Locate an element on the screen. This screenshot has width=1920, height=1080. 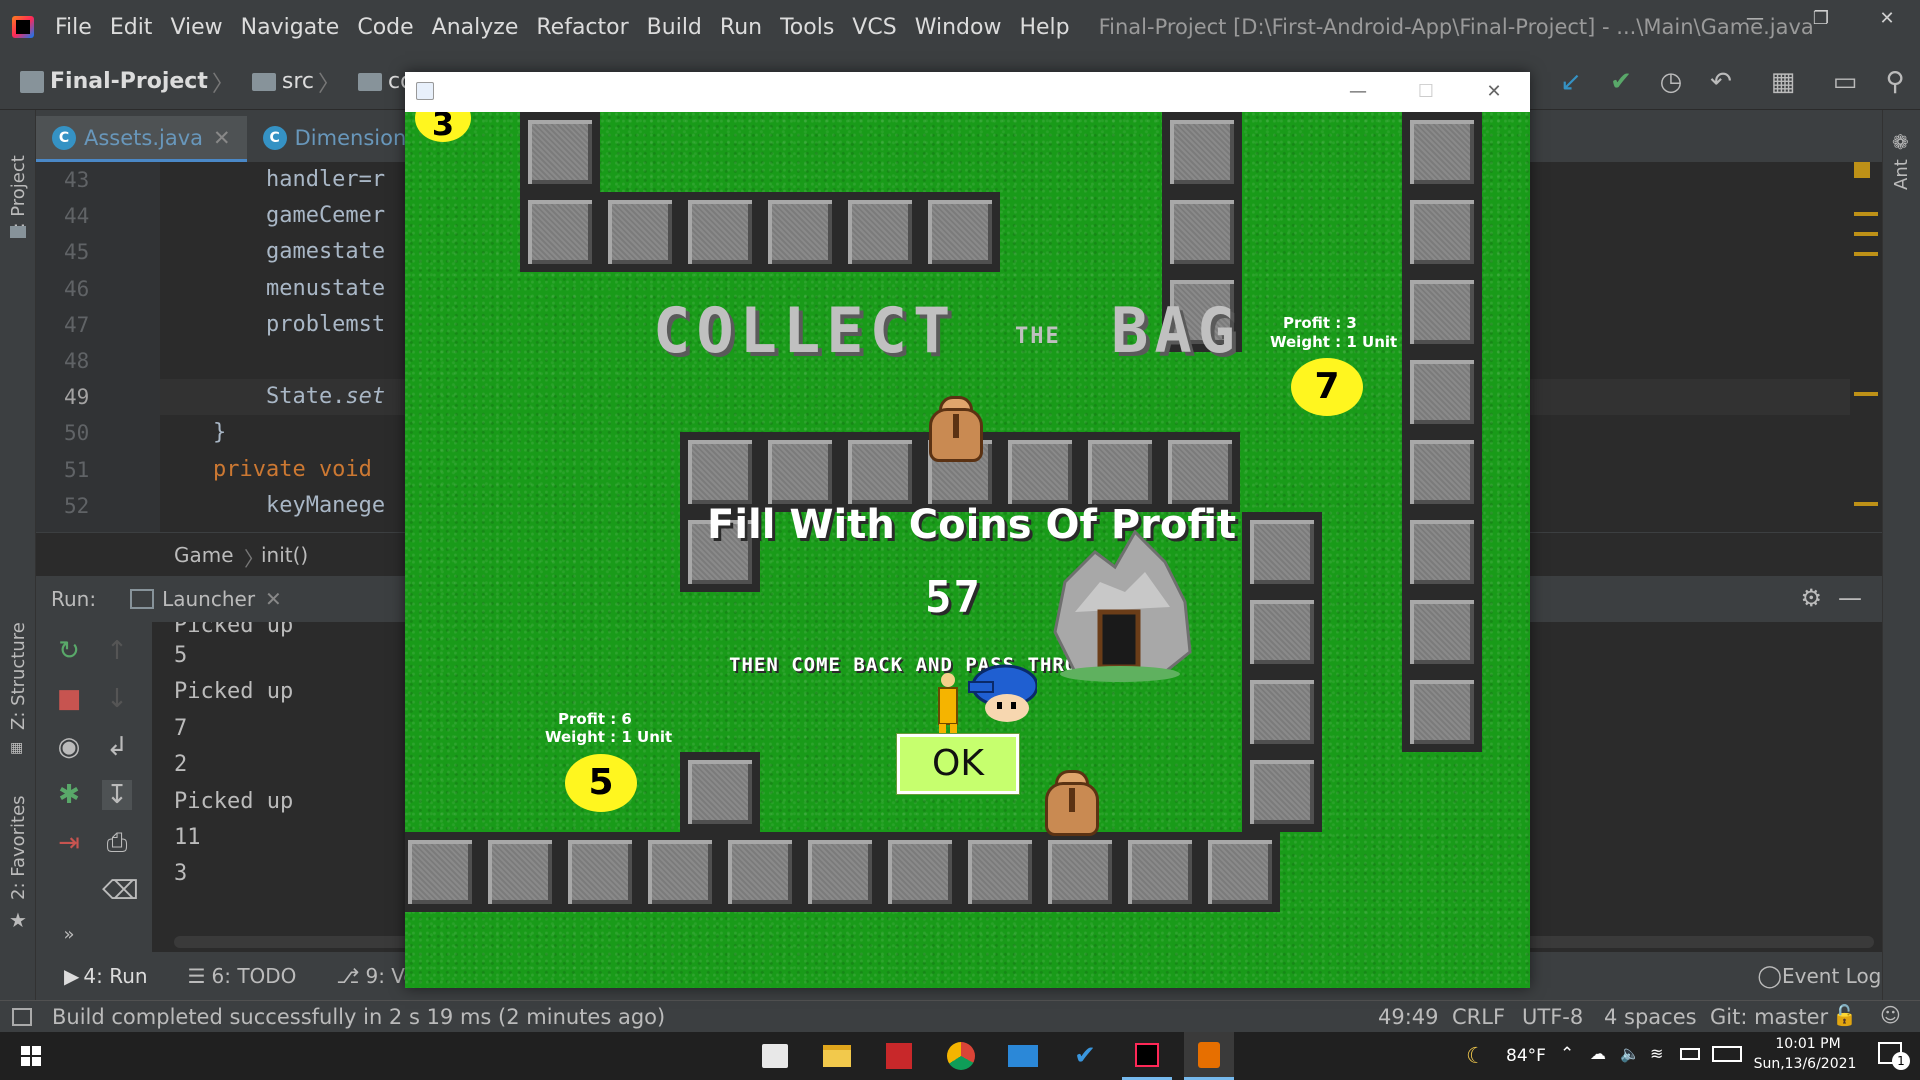
down-arrow-icon: ↓ is located at coordinates (117, 699).